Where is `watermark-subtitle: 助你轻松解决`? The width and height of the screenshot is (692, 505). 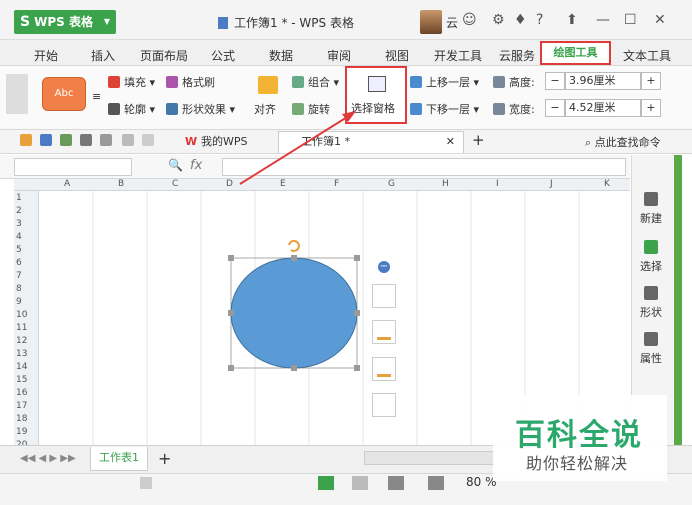
watermark-subtitle: 助你轻松解决 is located at coordinates (577, 463).